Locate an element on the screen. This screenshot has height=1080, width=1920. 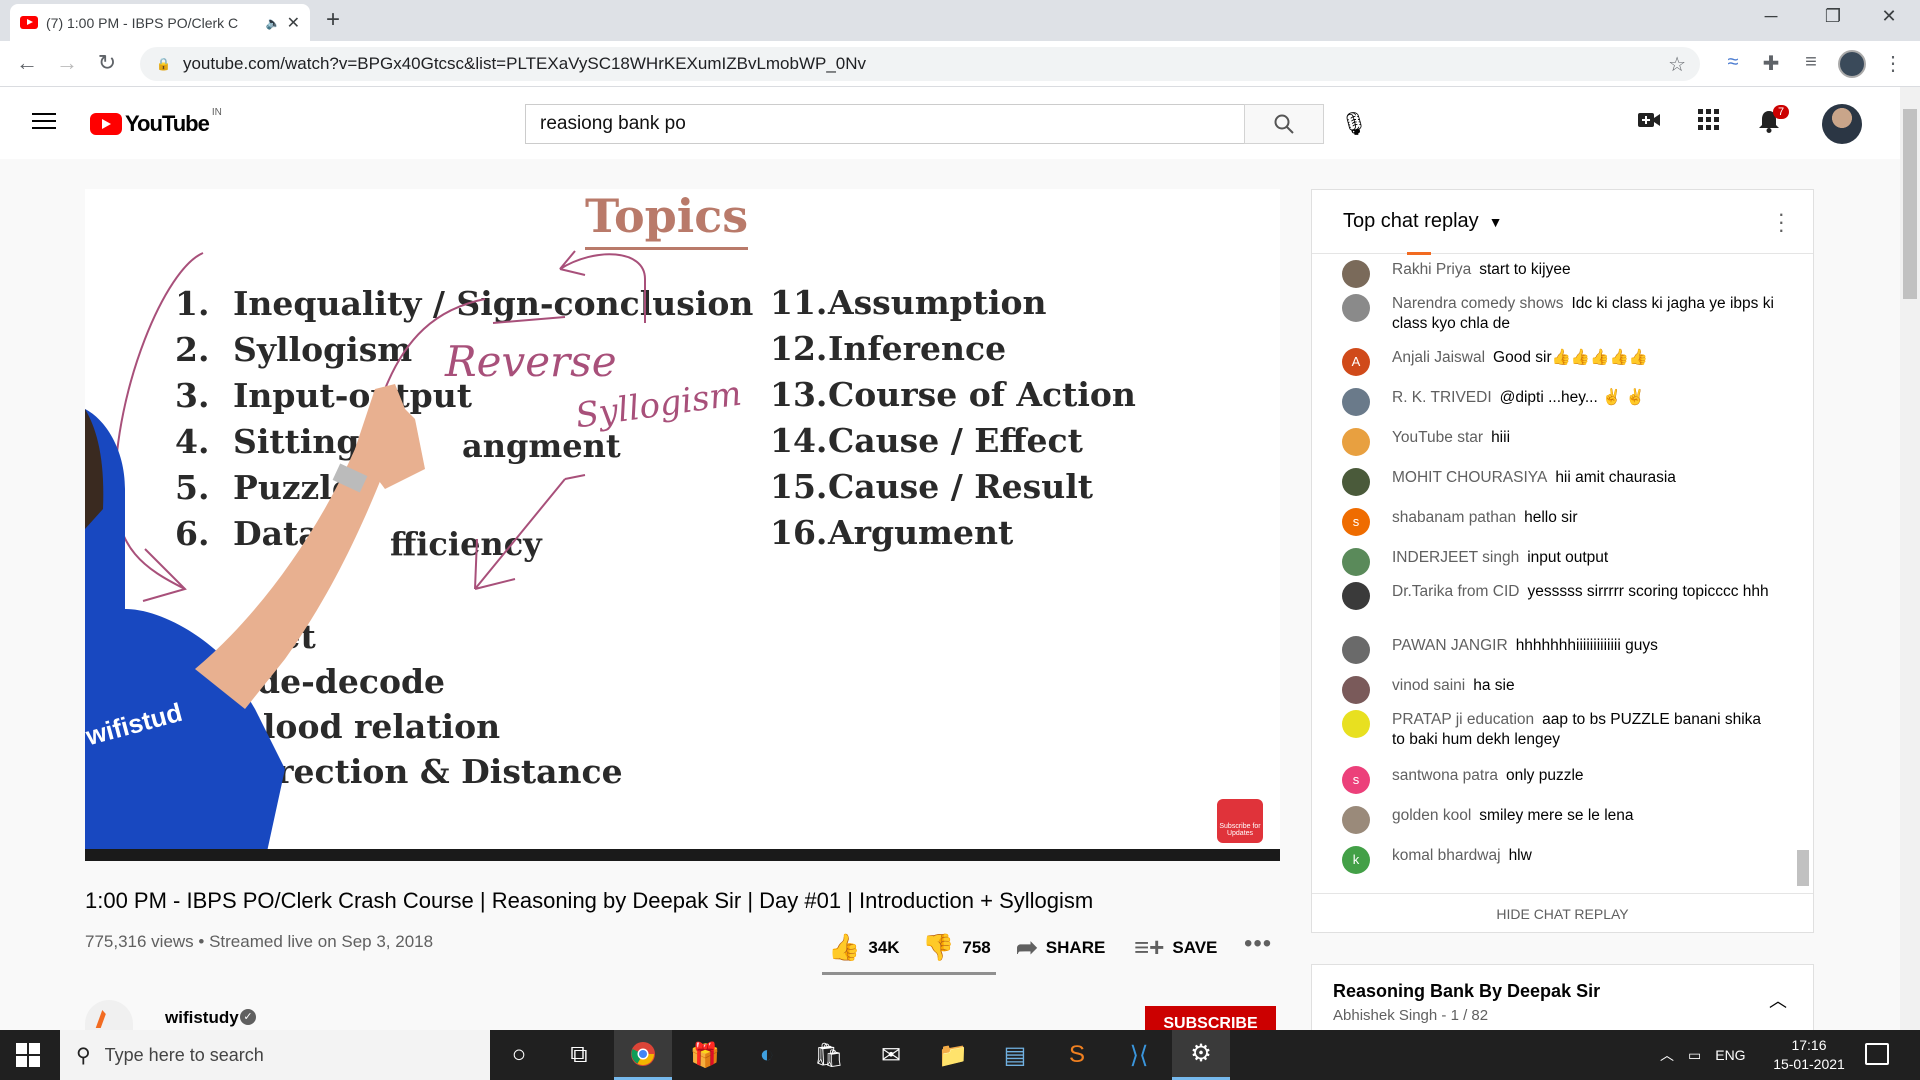
chat-message-text: hello sir is located at coordinates (1551, 517).